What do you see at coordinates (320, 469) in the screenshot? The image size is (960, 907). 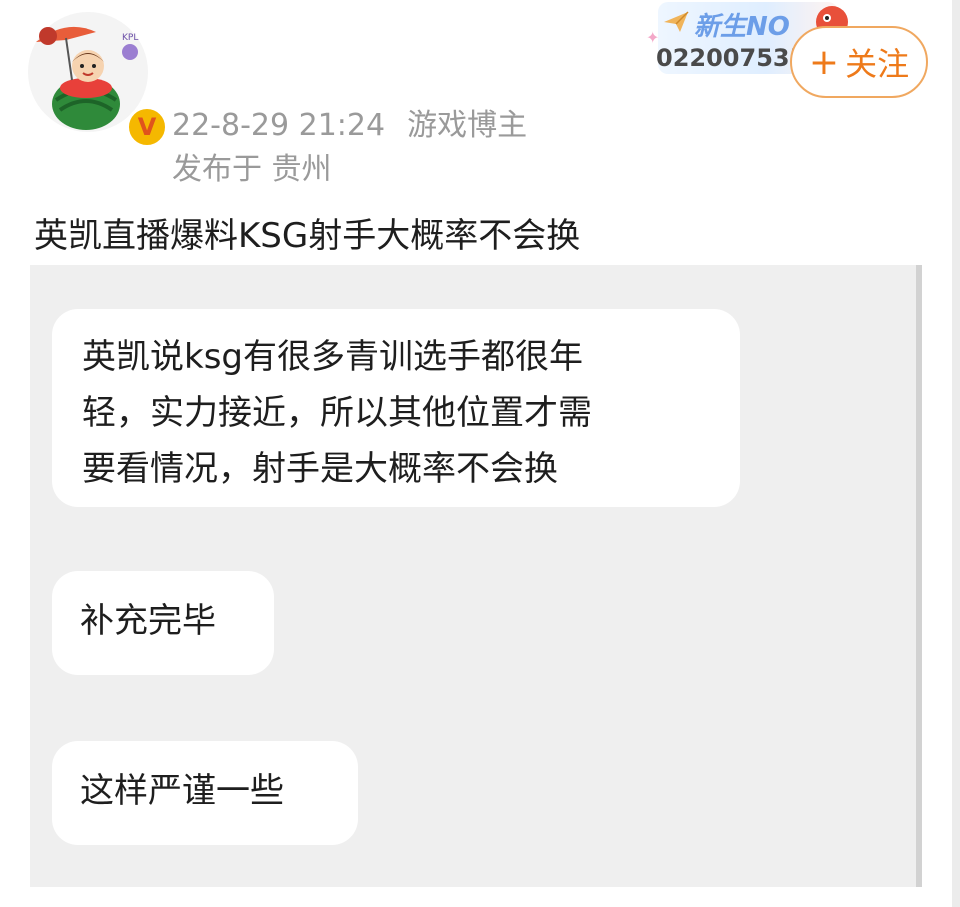 I see `chat-bubble-line: 要看情况，射手是大概率不会换` at bounding box center [320, 469].